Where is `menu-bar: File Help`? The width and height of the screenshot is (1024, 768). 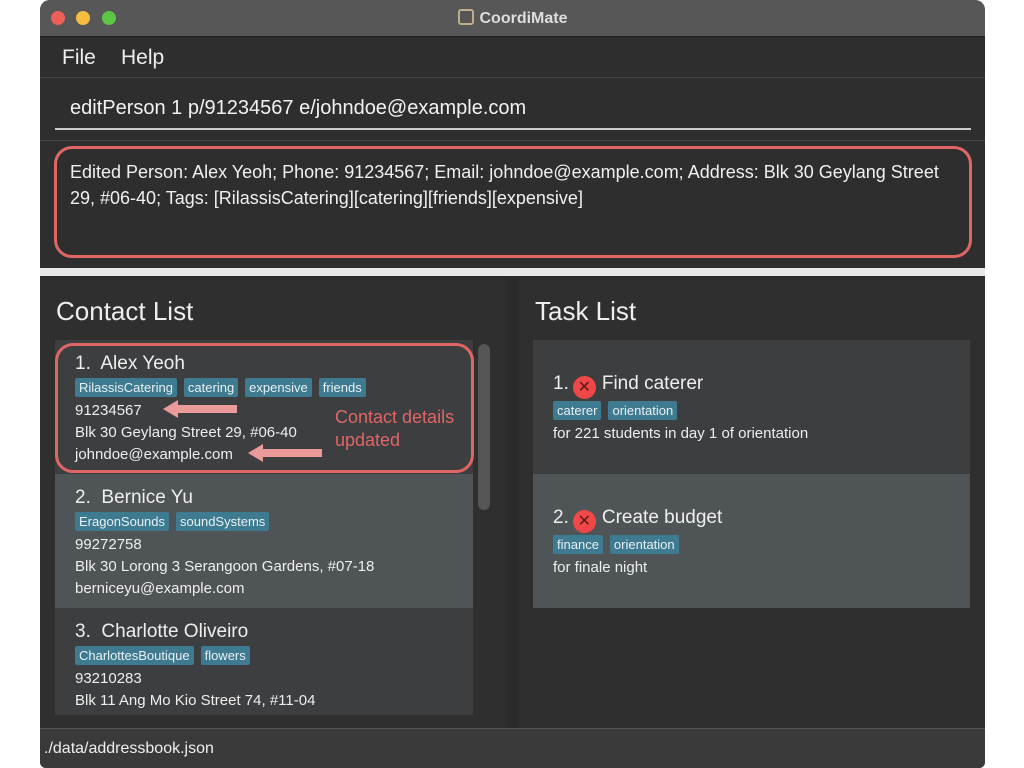
menu-bar: File Help is located at coordinates (512, 57).